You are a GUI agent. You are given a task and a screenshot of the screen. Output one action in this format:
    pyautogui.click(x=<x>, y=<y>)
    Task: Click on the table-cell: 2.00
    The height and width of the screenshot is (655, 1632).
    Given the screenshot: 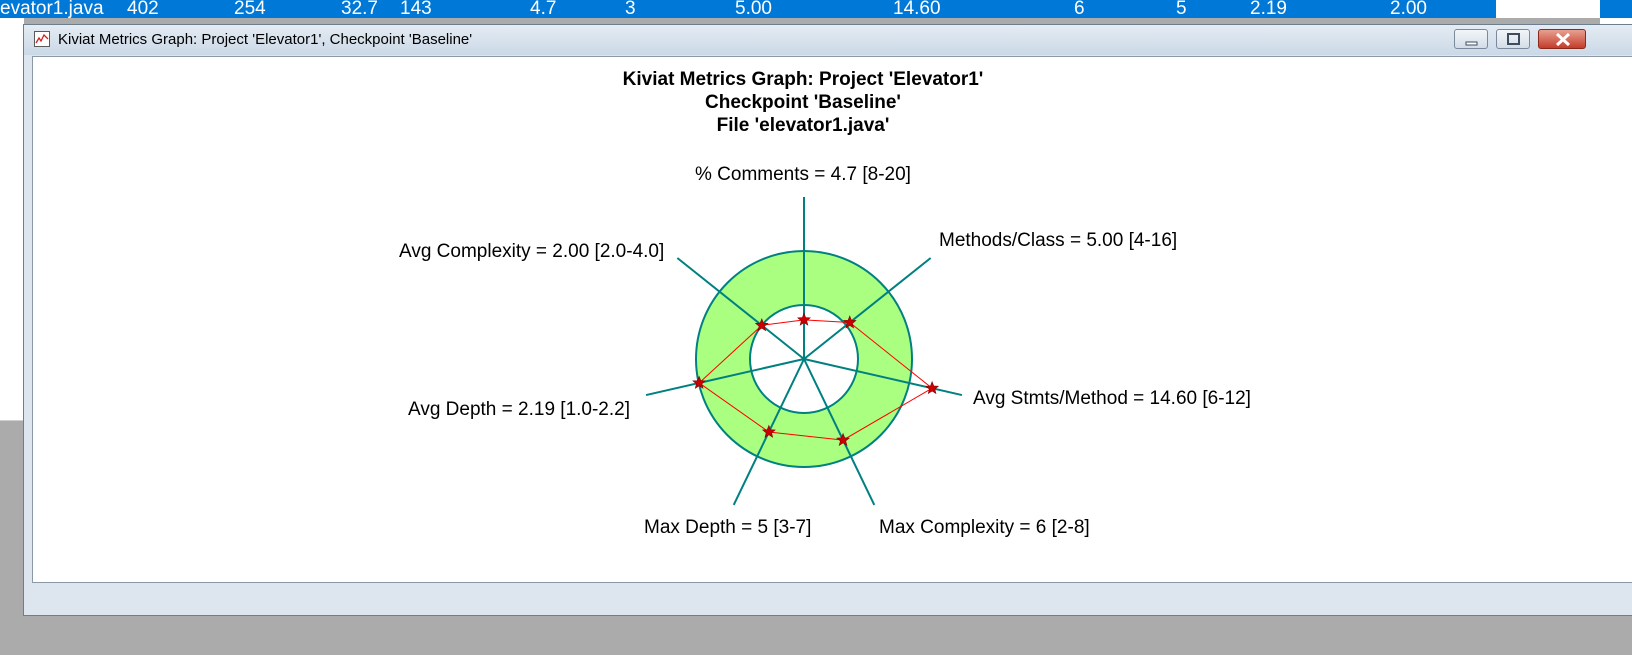 What is the action you would take?
    pyautogui.click(x=1408, y=9)
    